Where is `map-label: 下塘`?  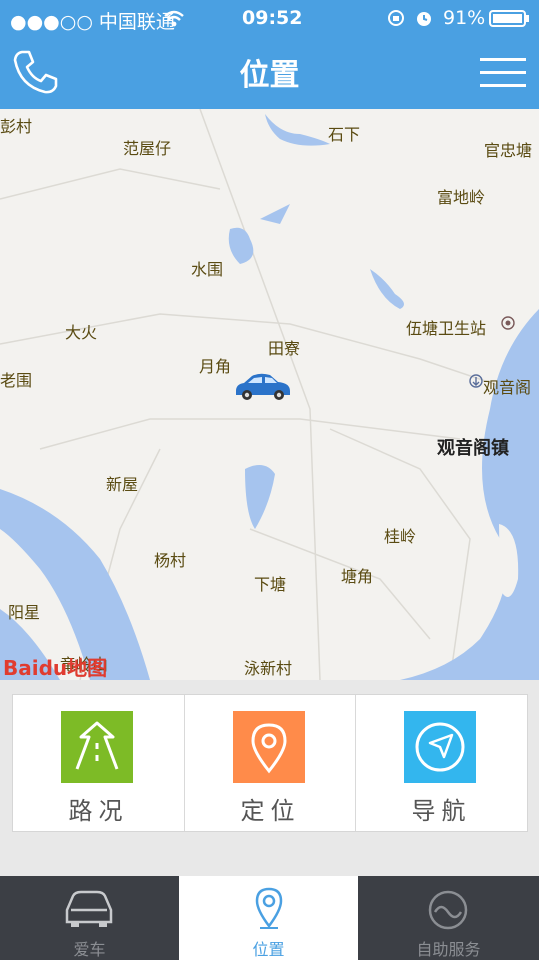 map-label: 下塘 is located at coordinates (270, 584).